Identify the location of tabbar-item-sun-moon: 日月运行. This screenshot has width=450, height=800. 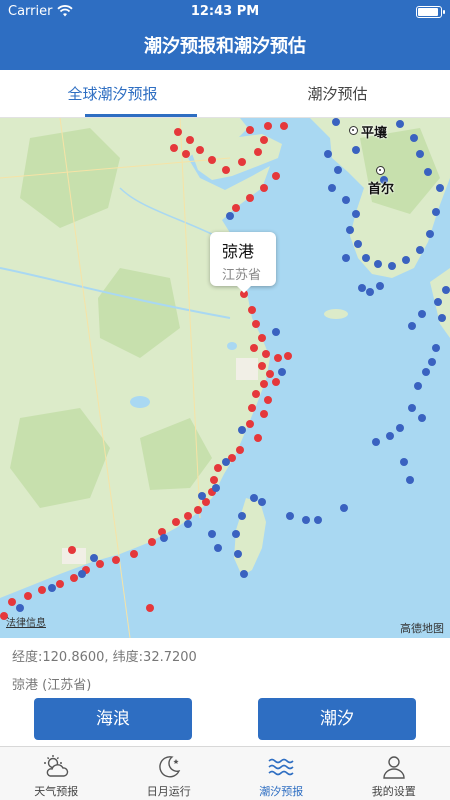
(169, 773).